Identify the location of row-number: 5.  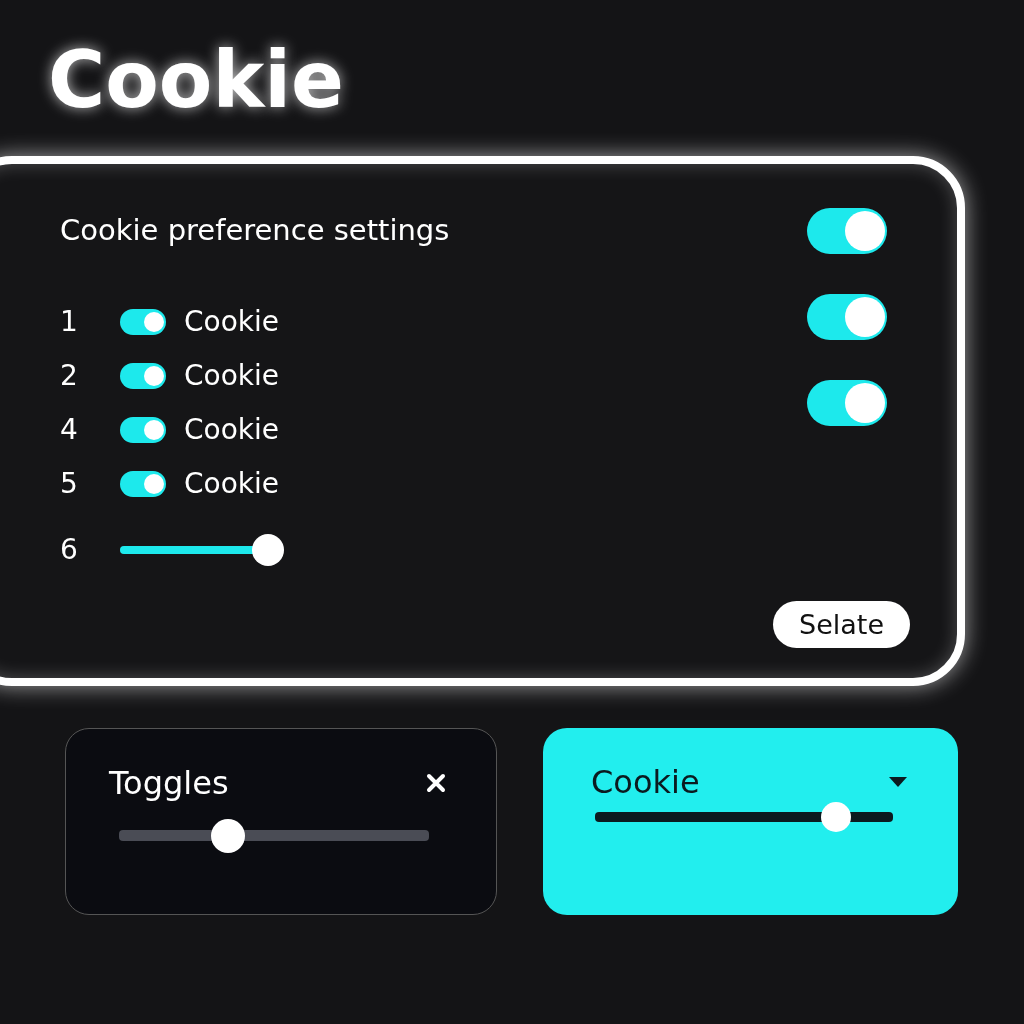
(69, 484).